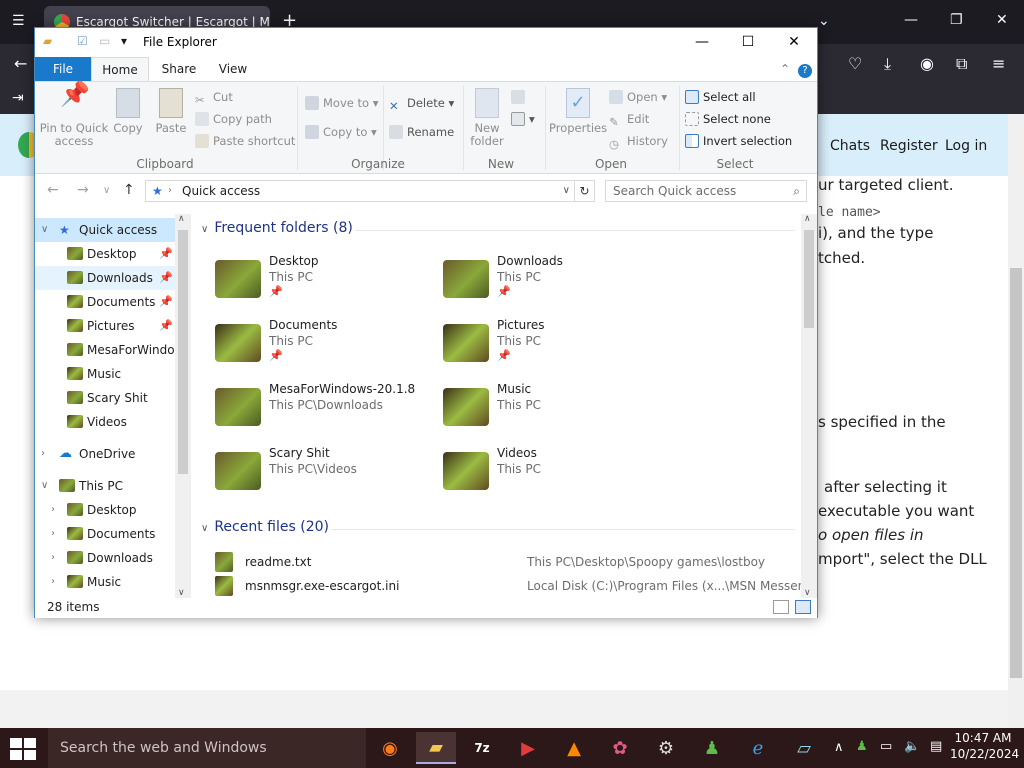 This screenshot has width=1024, height=768. What do you see at coordinates (113, 454) in the screenshot?
I see `nav-item-onedrive: › ☁ OneDrive` at bounding box center [113, 454].